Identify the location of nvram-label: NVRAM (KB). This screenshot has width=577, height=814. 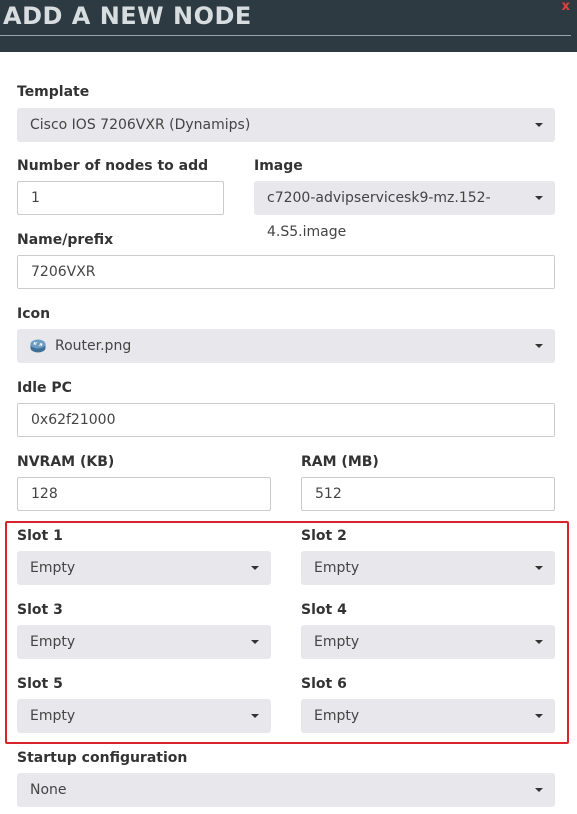
(66, 462).